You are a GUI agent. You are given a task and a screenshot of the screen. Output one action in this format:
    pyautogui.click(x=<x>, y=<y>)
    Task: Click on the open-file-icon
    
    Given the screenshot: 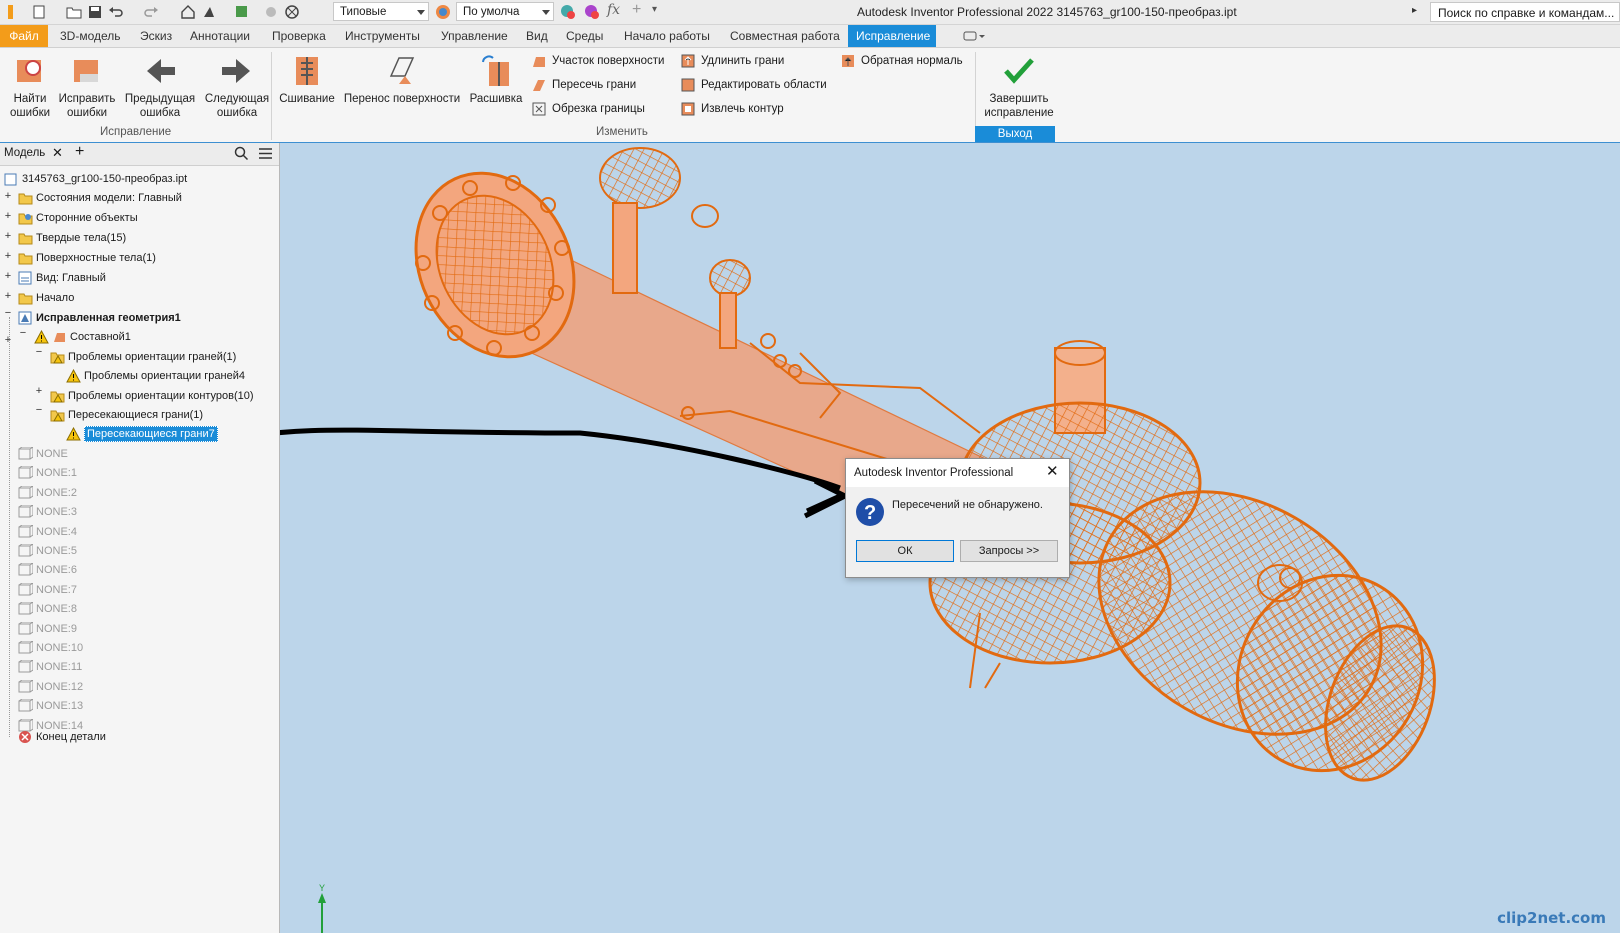 What is the action you would take?
    pyautogui.click(x=74, y=12)
    